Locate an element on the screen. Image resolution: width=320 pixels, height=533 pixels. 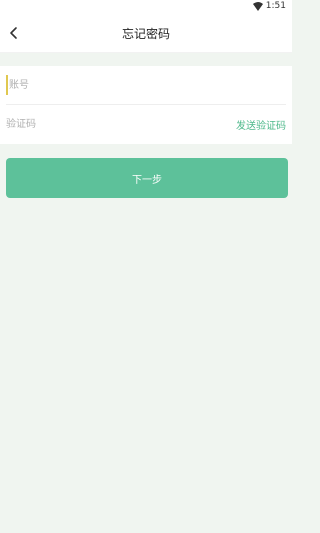
page-title: 忘记密码 is located at coordinates (145, 34).